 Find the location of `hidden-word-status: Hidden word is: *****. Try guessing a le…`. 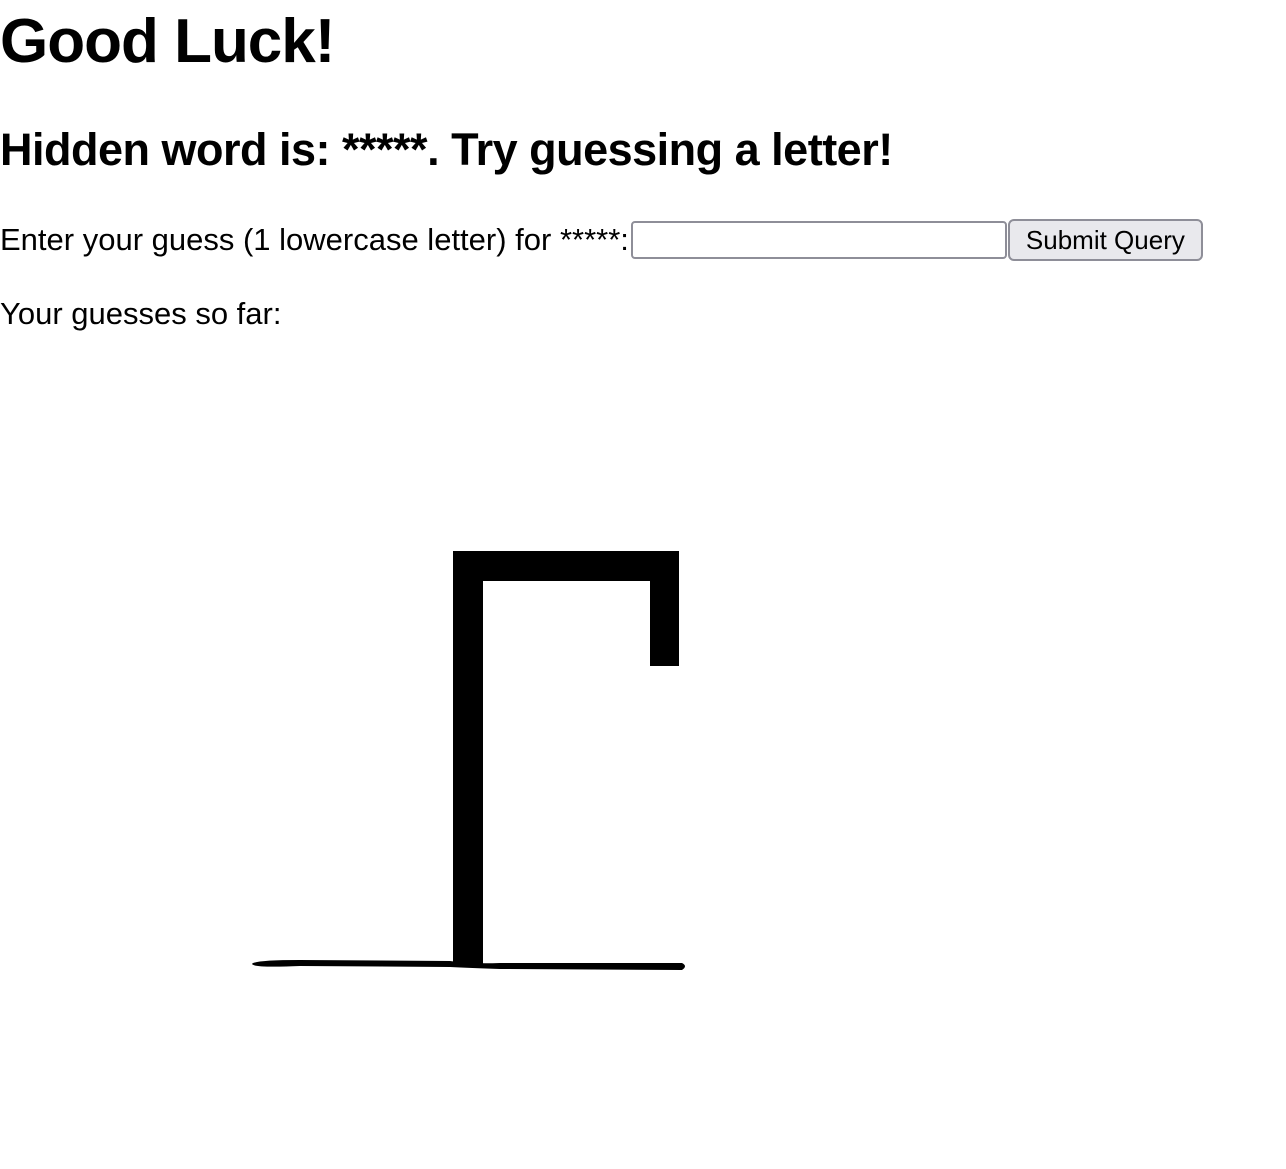

hidden-word-status: Hidden word is: *****. Try guessing a le… is located at coordinates (446, 149).